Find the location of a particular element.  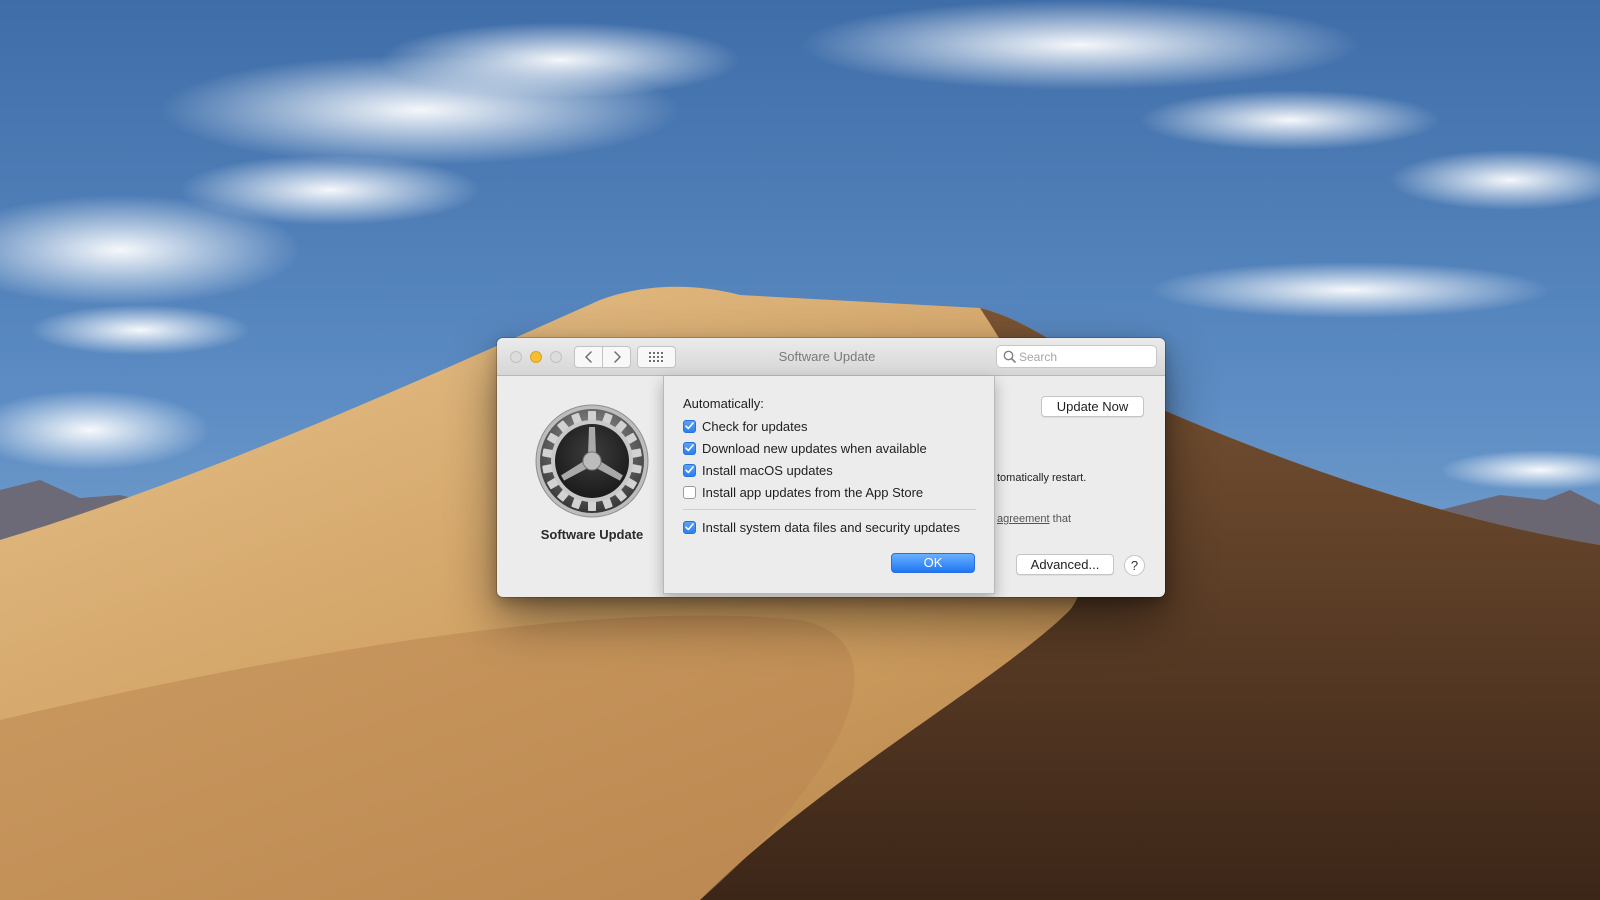

help-button: ? is located at coordinates (1134, 565).